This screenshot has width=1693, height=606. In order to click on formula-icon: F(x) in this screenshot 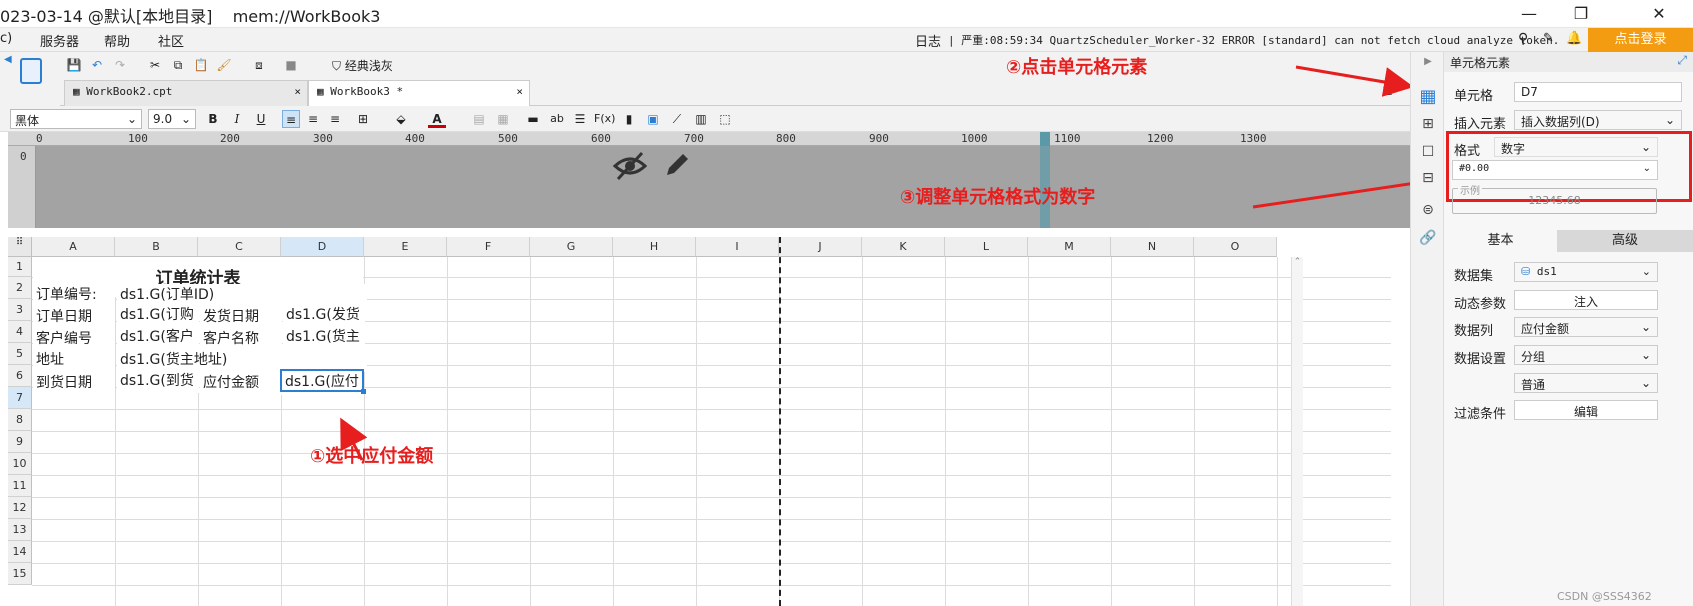, I will do `click(604, 119)`.